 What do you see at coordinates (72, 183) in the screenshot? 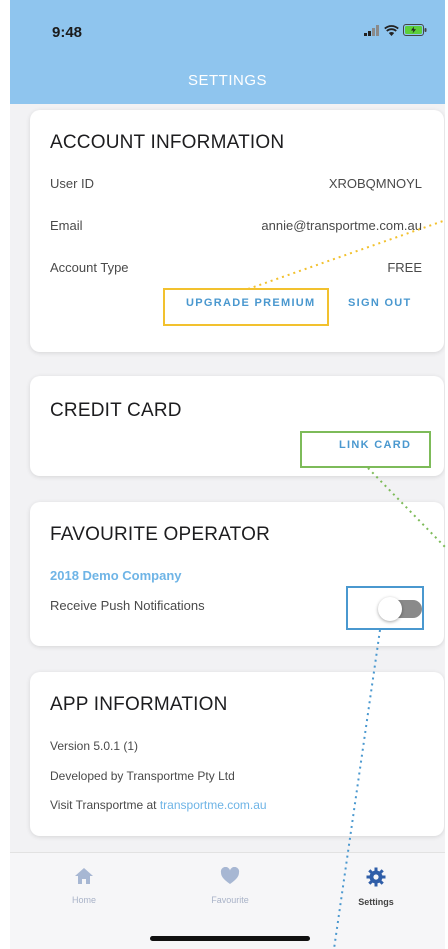
I see `user-id-label: User ID` at bounding box center [72, 183].